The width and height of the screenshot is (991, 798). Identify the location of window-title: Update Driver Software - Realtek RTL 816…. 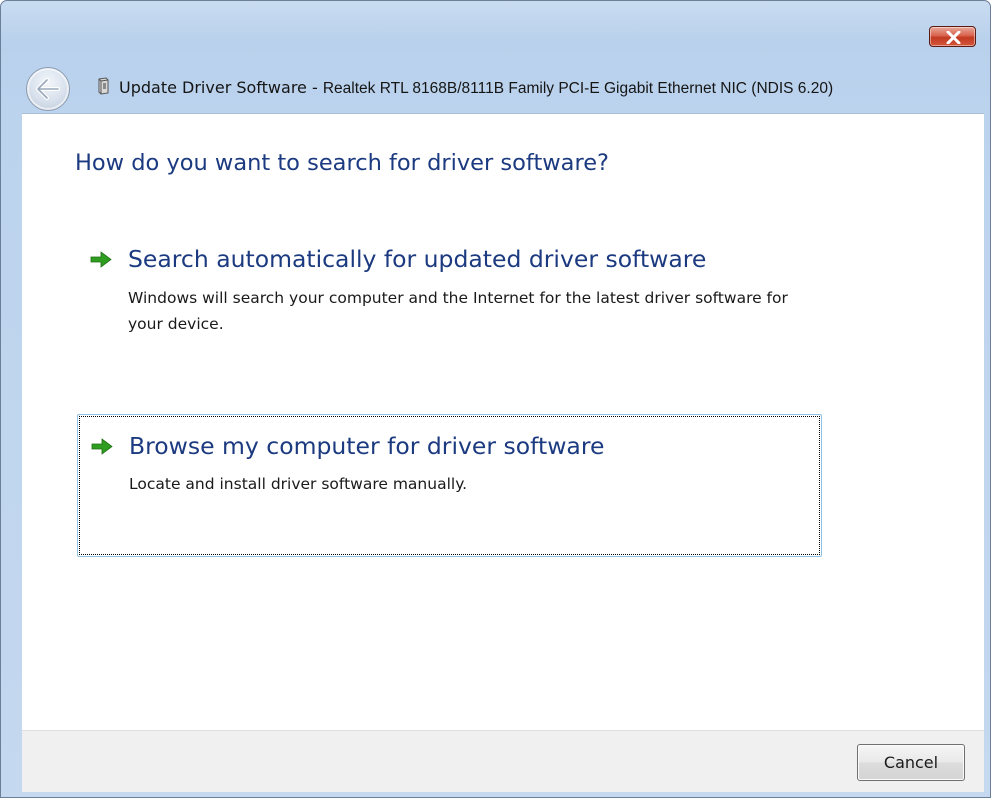
(476, 88).